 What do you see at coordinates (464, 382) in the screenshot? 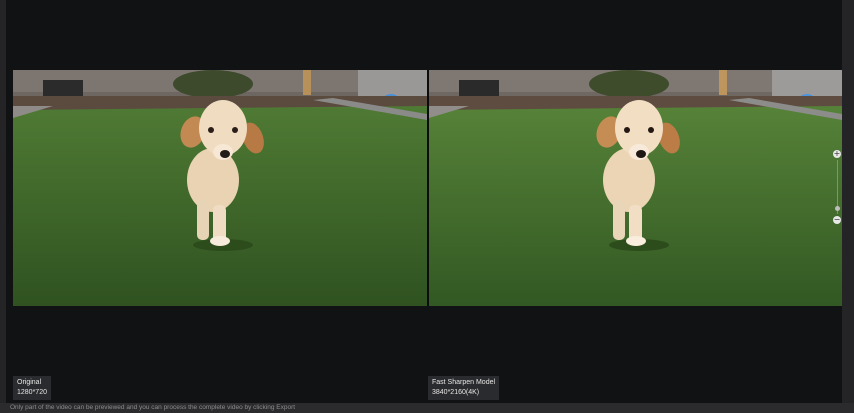
I see `model-title: Fast Sharpen Model` at bounding box center [464, 382].